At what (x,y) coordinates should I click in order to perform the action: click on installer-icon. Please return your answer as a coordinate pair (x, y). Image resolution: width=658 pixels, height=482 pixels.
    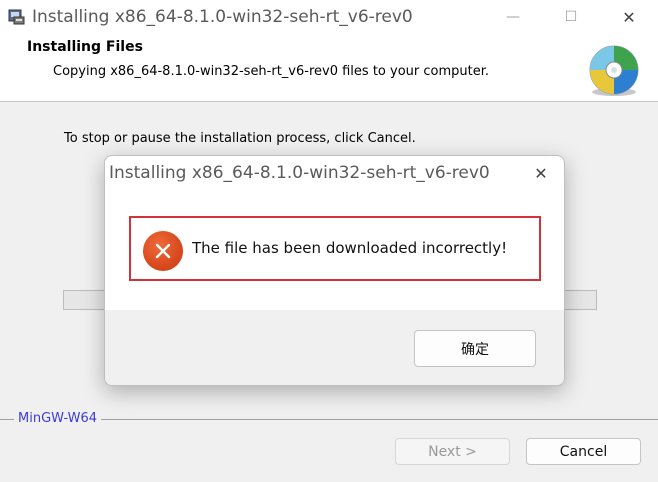
    Looking at the image, I should click on (17, 17).